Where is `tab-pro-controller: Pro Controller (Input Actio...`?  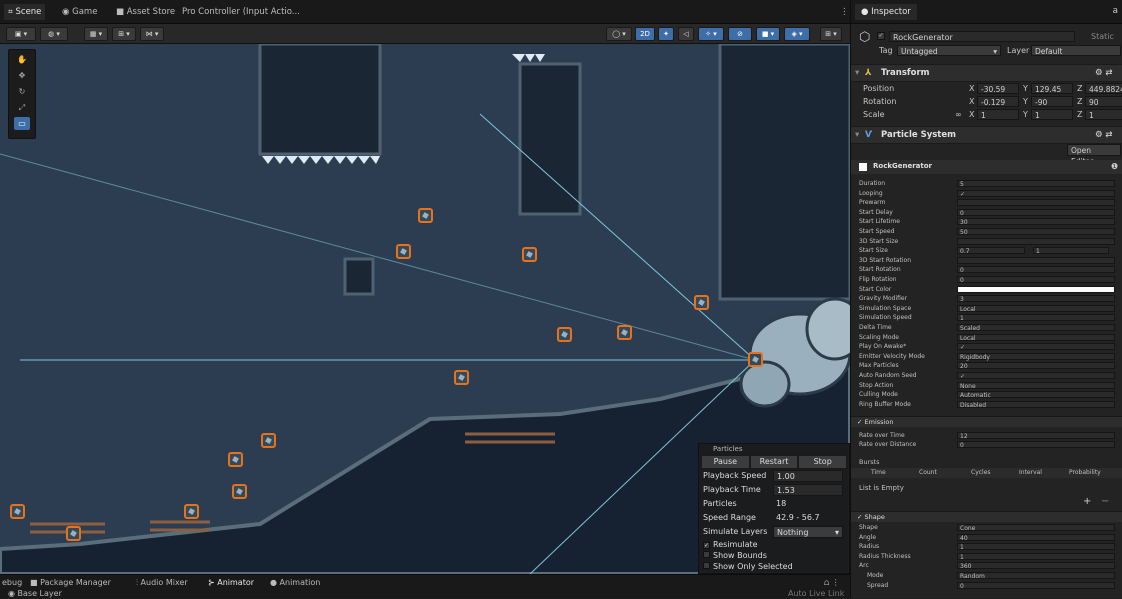
tab-pro-controller: Pro Controller (Input Actio... is located at coordinates (241, 12).